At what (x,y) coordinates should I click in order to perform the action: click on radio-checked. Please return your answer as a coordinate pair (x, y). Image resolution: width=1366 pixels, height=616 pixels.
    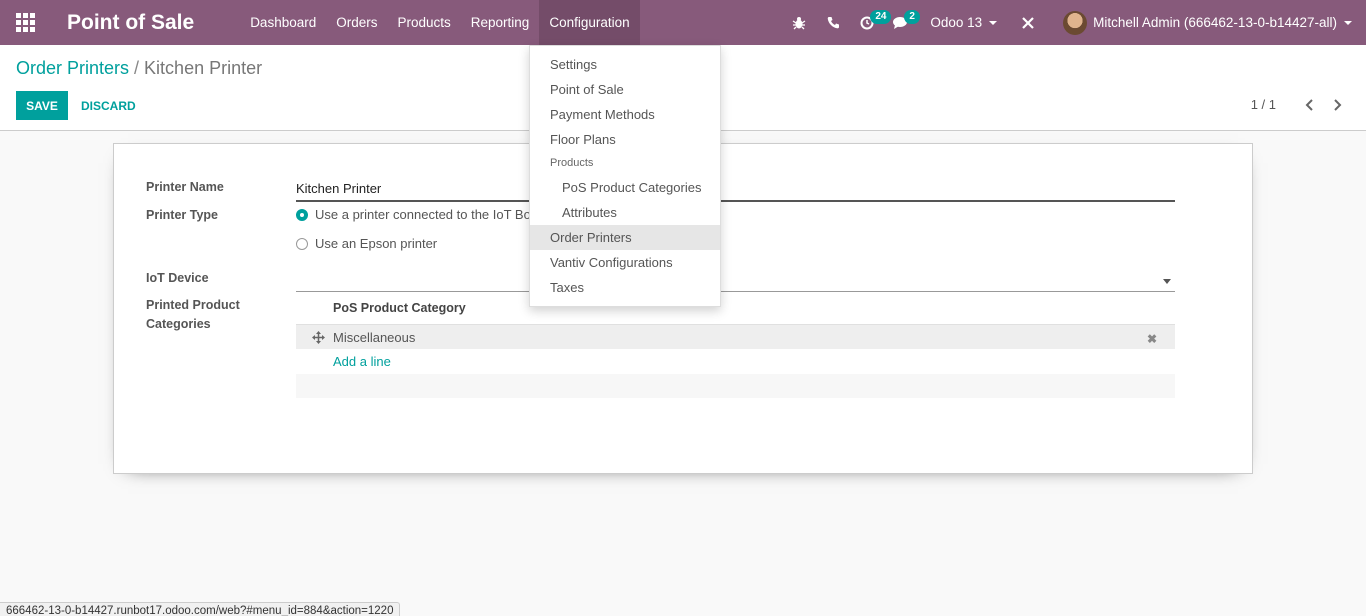
    Looking at the image, I should click on (302, 214).